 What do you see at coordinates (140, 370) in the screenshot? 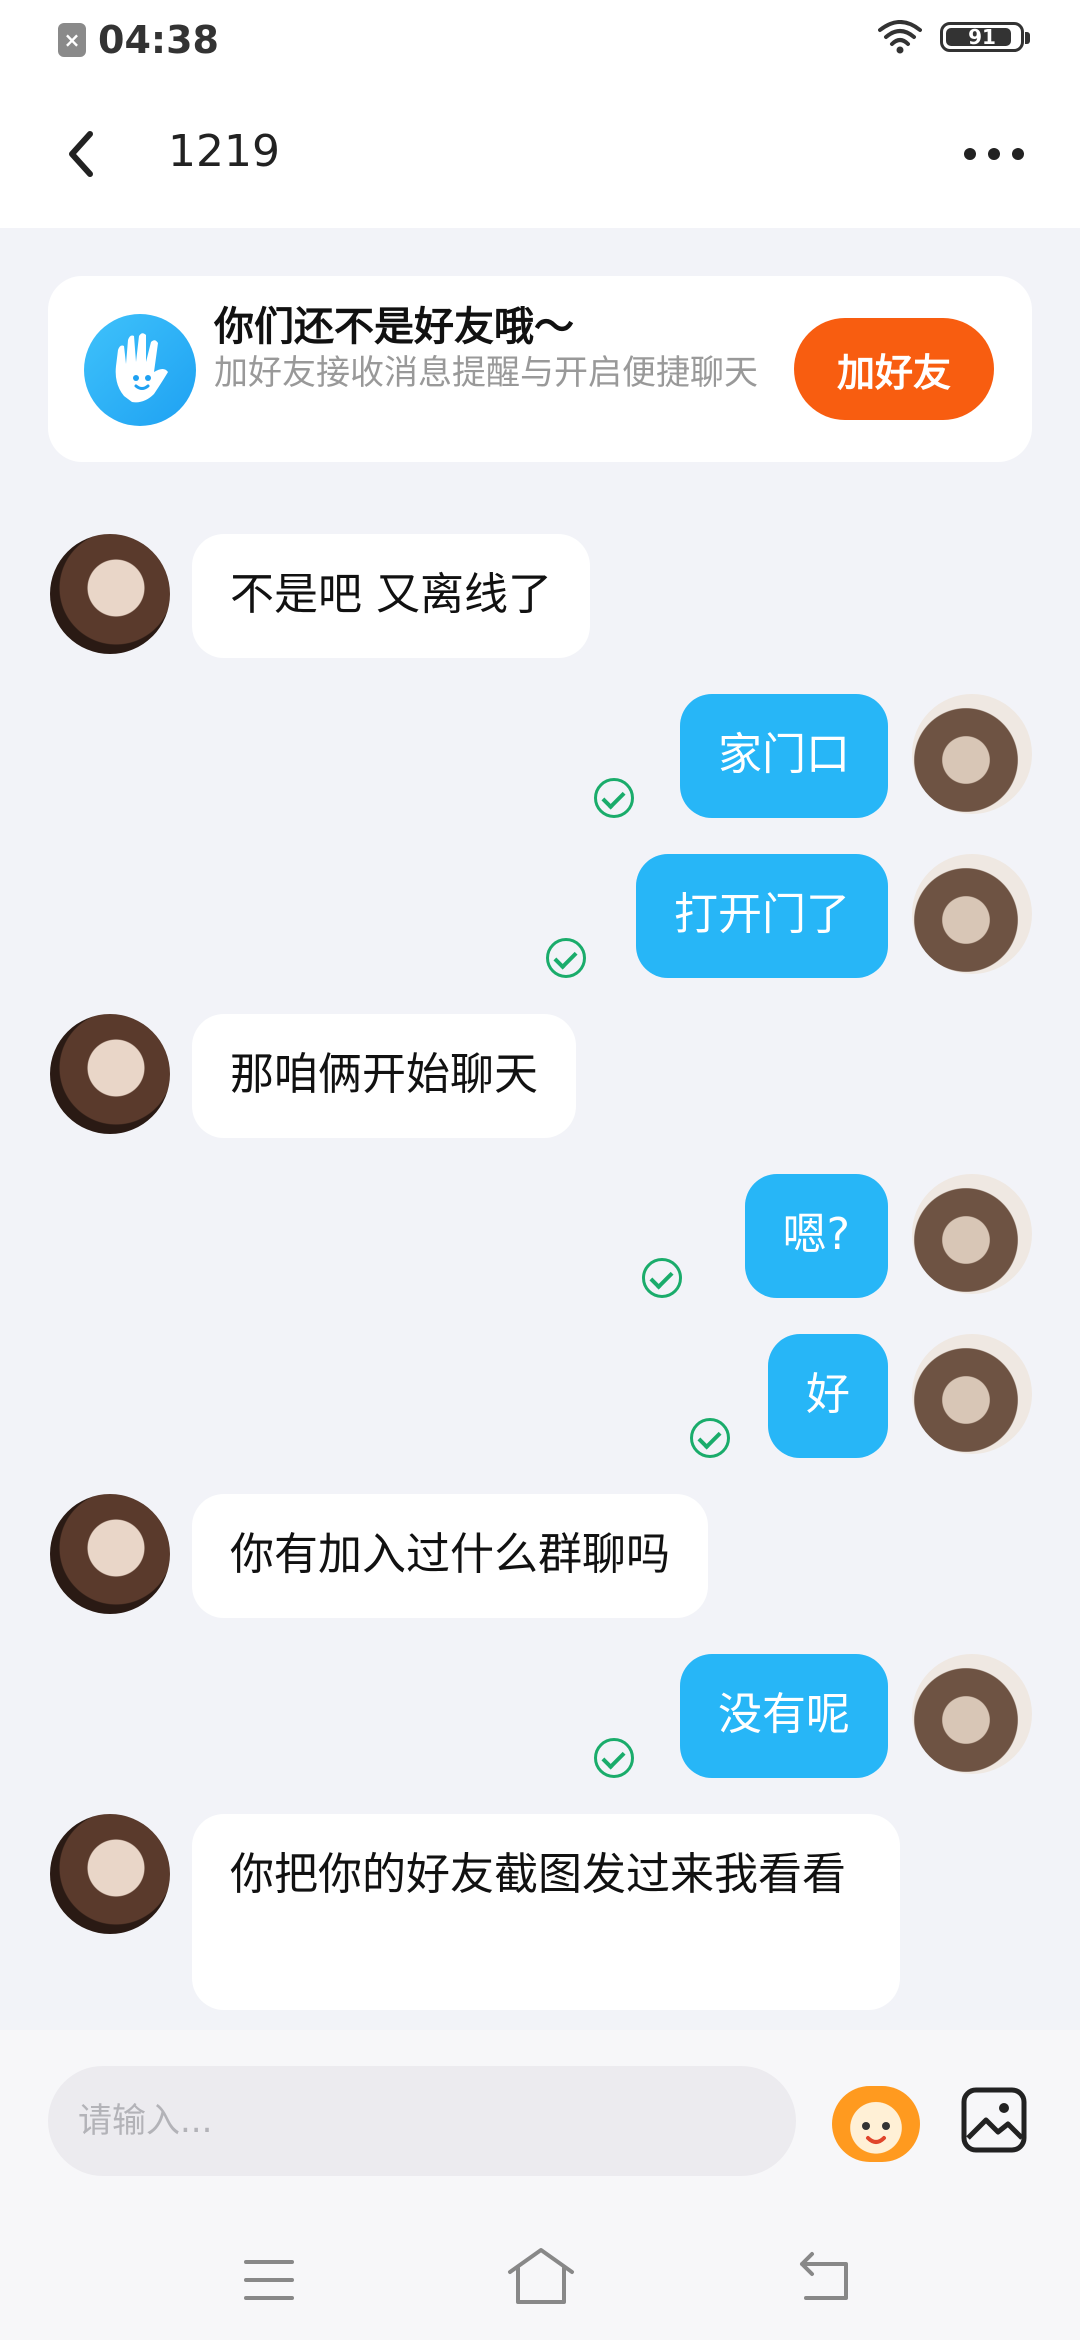
I see `hand-icon` at bounding box center [140, 370].